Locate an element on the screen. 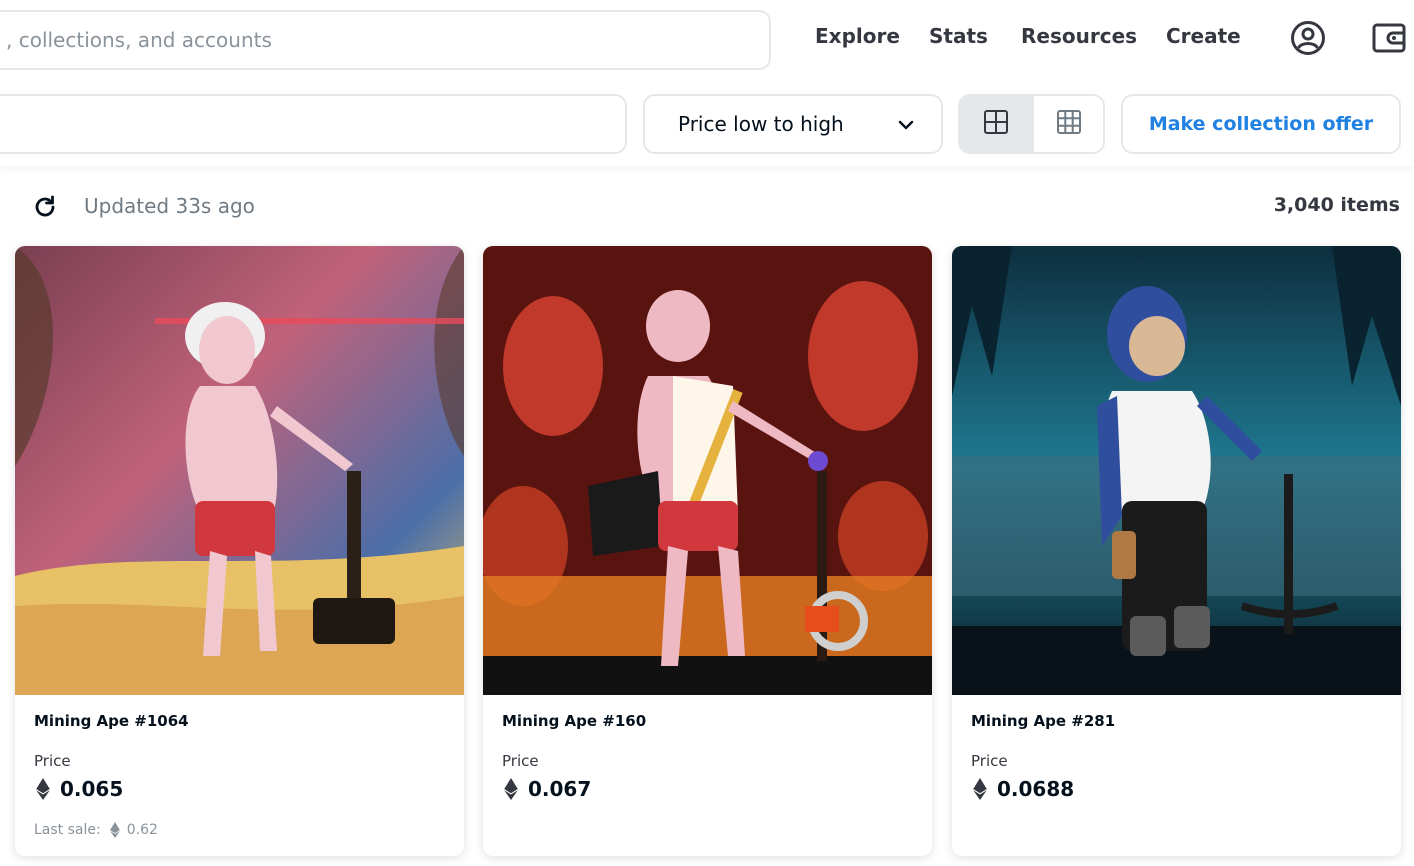 This screenshot has height=866, width=1414. large-grid-icon is located at coordinates (996, 124).